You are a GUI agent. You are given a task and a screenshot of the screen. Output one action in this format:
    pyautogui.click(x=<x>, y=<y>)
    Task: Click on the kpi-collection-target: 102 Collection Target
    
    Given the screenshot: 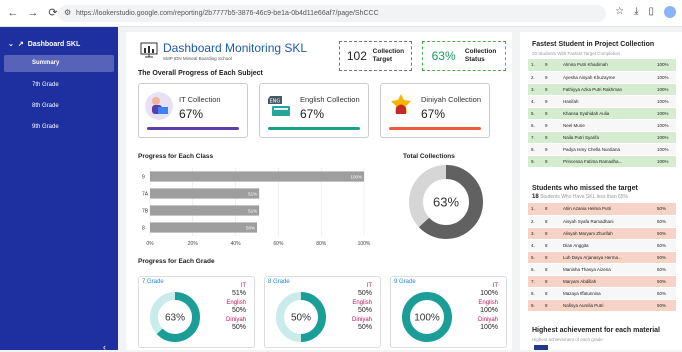 What is the action you would take?
    pyautogui.click(x=375, y=56)
    